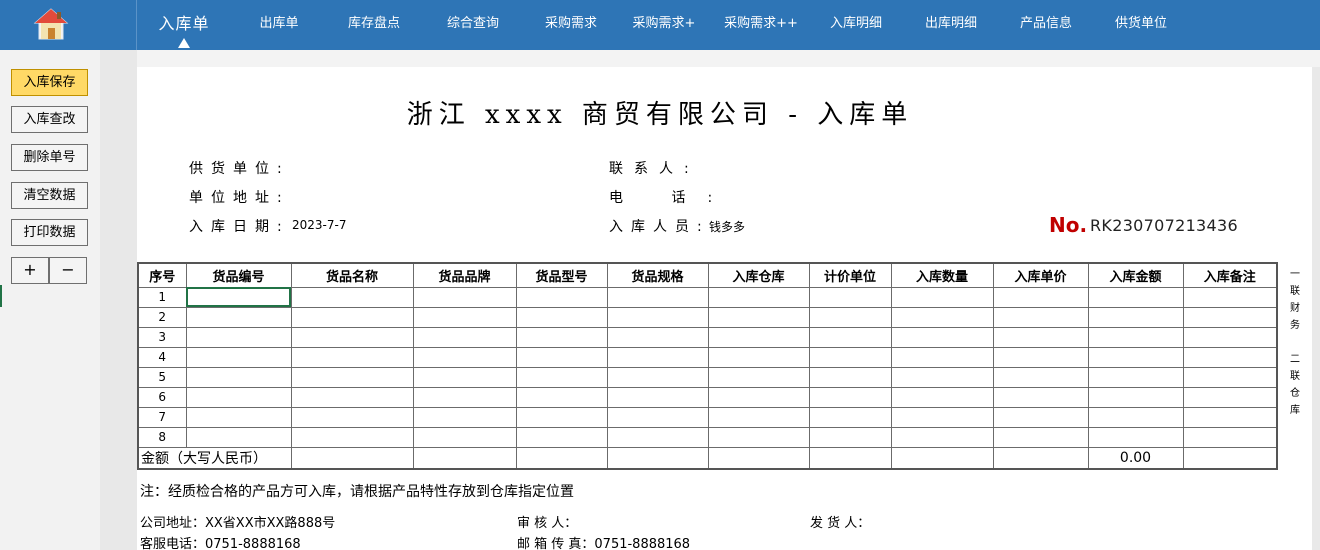 The image size is (1320, 550). What do you see at coordinates (761, 25) in the screenshot?
I see `tab-purchase-demand-plus-plus: 采购需求++` at bounding box center [761, 25].